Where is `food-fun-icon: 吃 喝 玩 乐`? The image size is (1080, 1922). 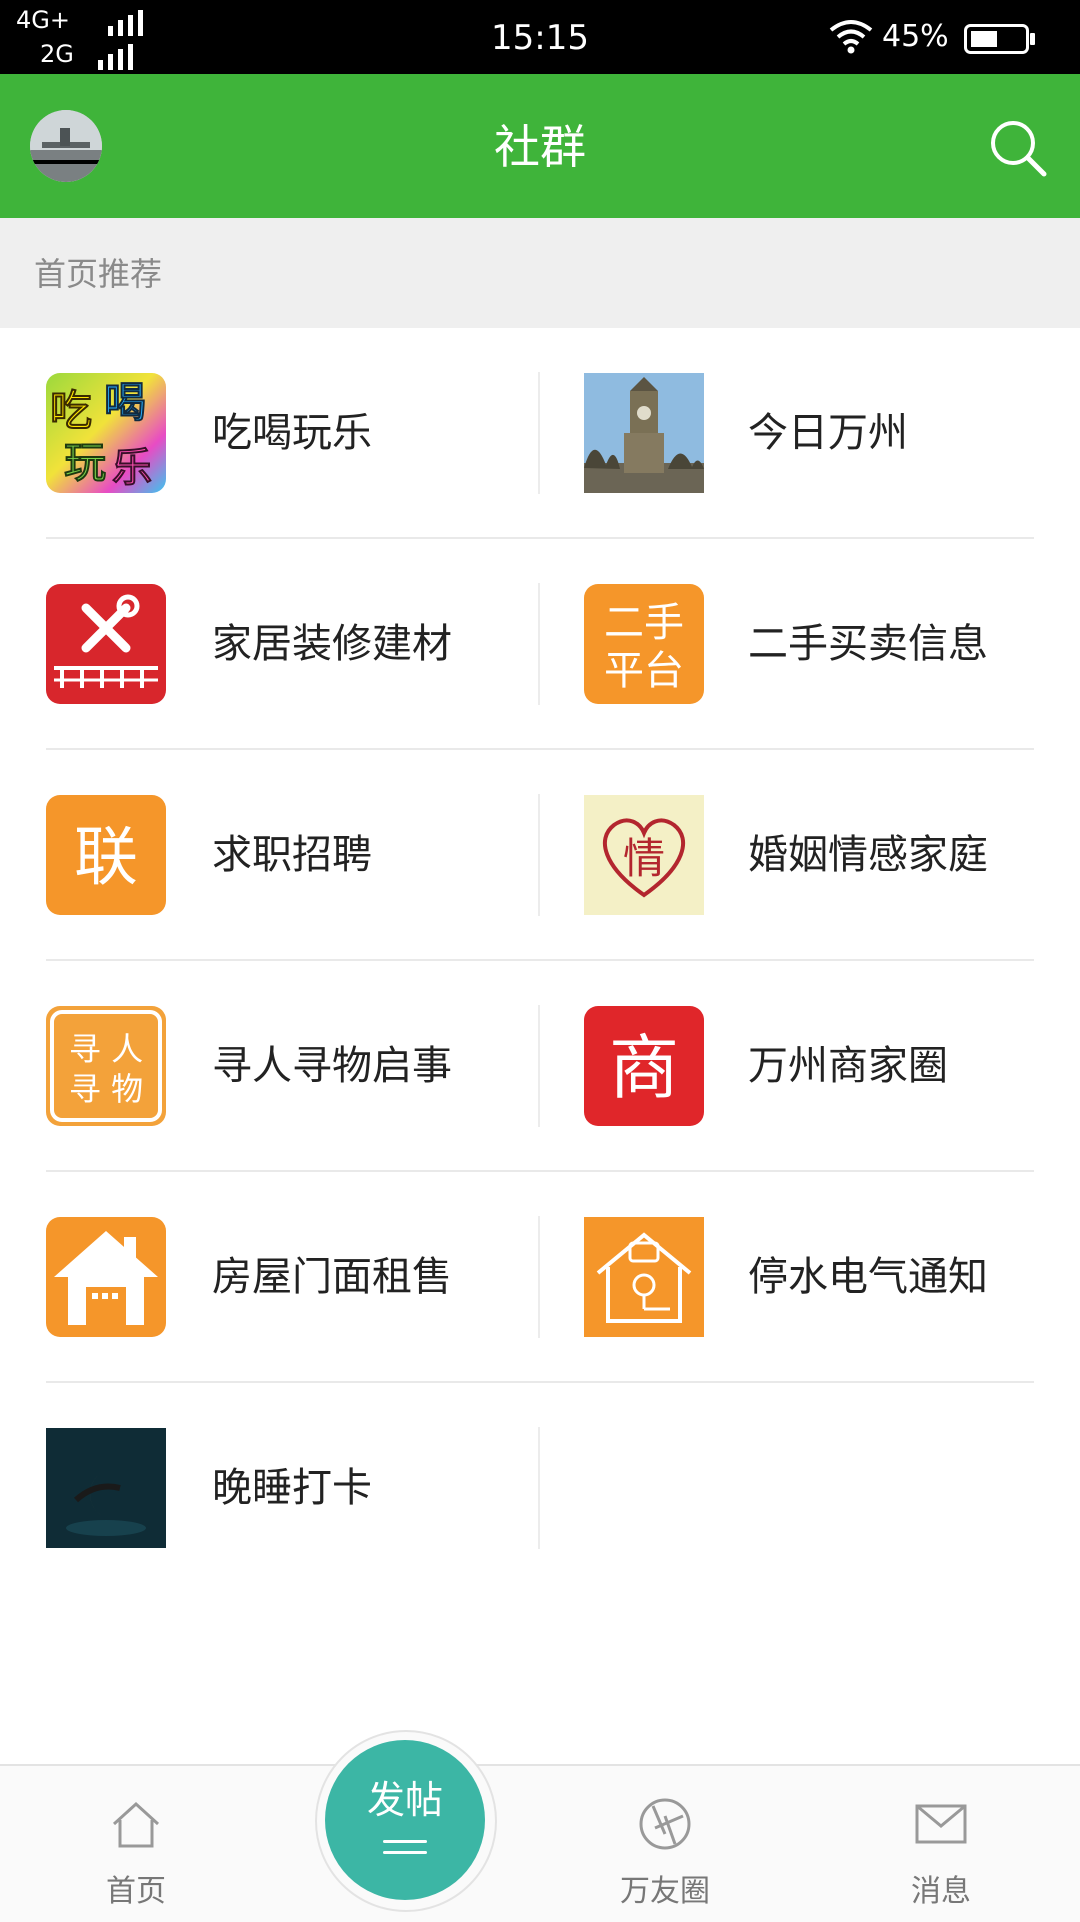 food-fun-icon: 吃 喝 玩 乐 is located at coordinates (106, 433).